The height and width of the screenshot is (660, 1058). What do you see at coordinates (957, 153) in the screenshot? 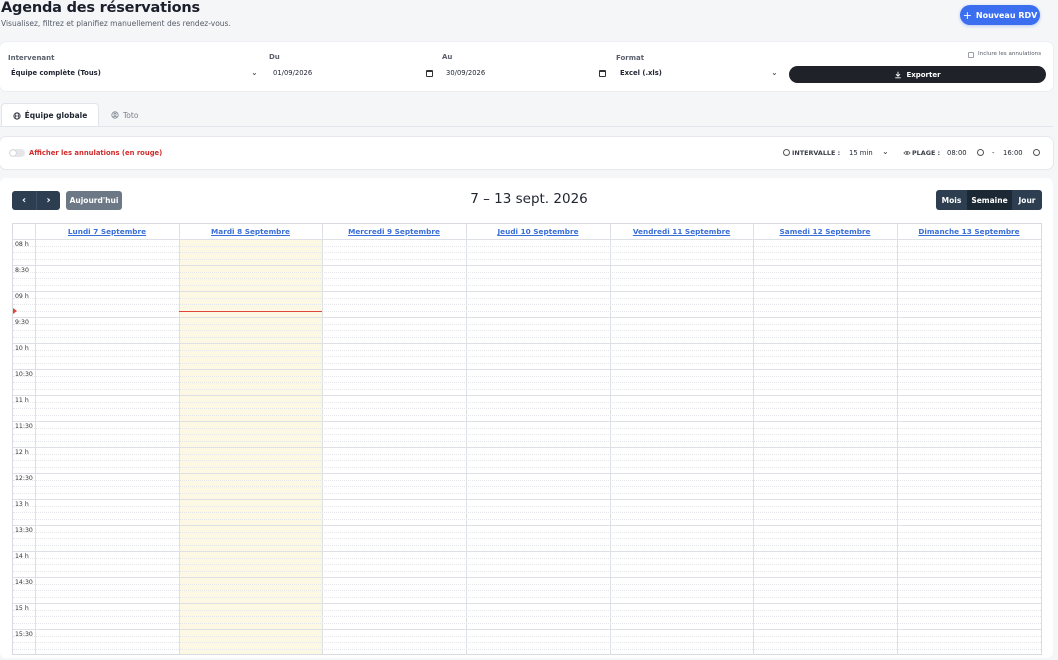
I see `range-start-value: 08:00` at bounding box center [957, 153].